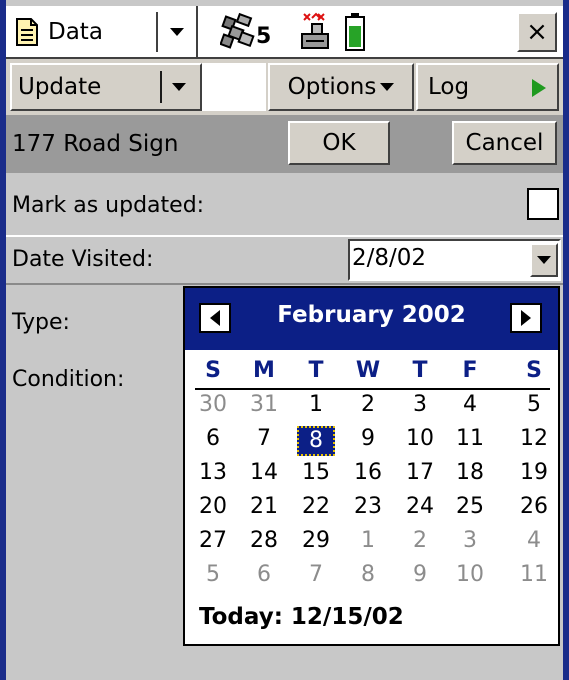 The image size is (569, 680). I want to click on arrow-right-icon, so click(526, 318).